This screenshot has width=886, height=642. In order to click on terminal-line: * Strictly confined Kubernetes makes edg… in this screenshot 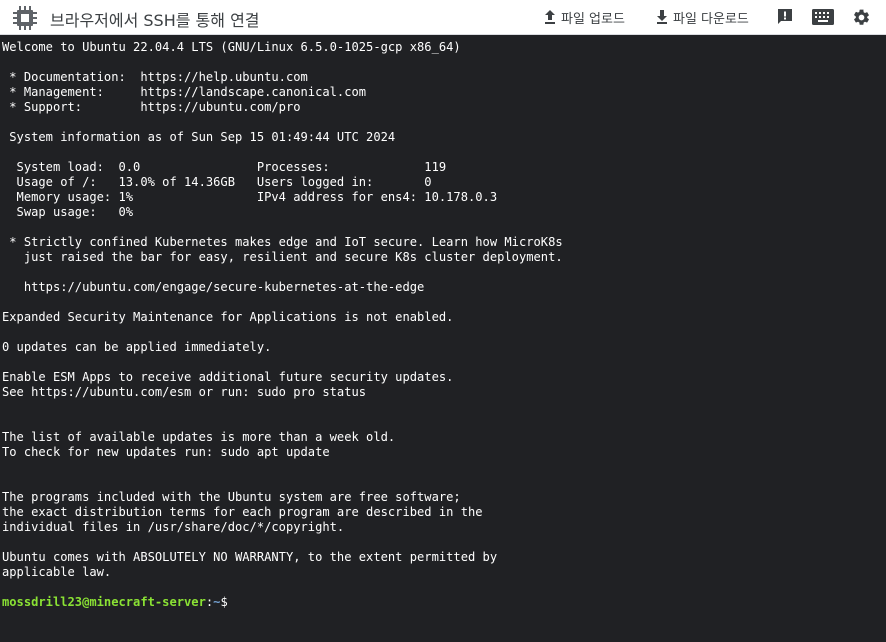, I will do `click(286, 242)`.